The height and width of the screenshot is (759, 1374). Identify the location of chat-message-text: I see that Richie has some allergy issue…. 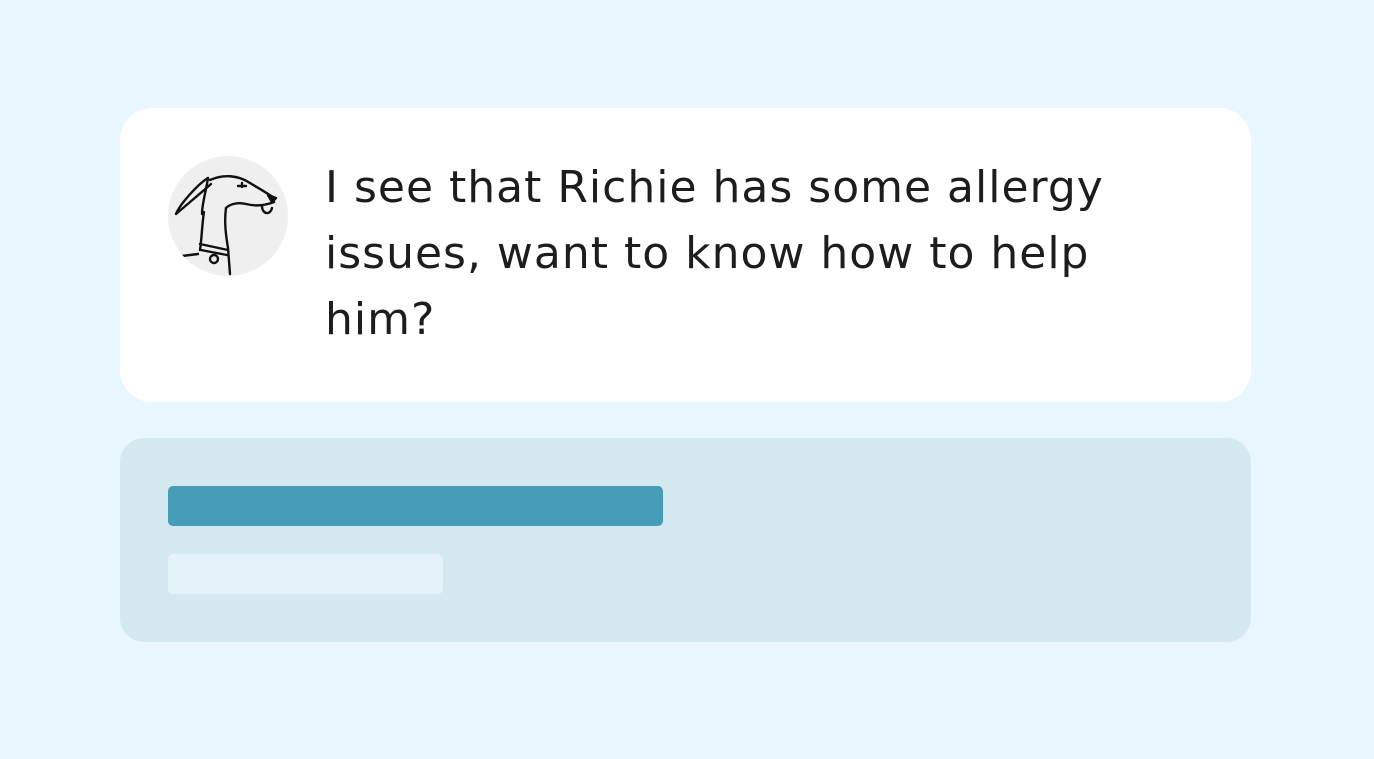
(714, 253).